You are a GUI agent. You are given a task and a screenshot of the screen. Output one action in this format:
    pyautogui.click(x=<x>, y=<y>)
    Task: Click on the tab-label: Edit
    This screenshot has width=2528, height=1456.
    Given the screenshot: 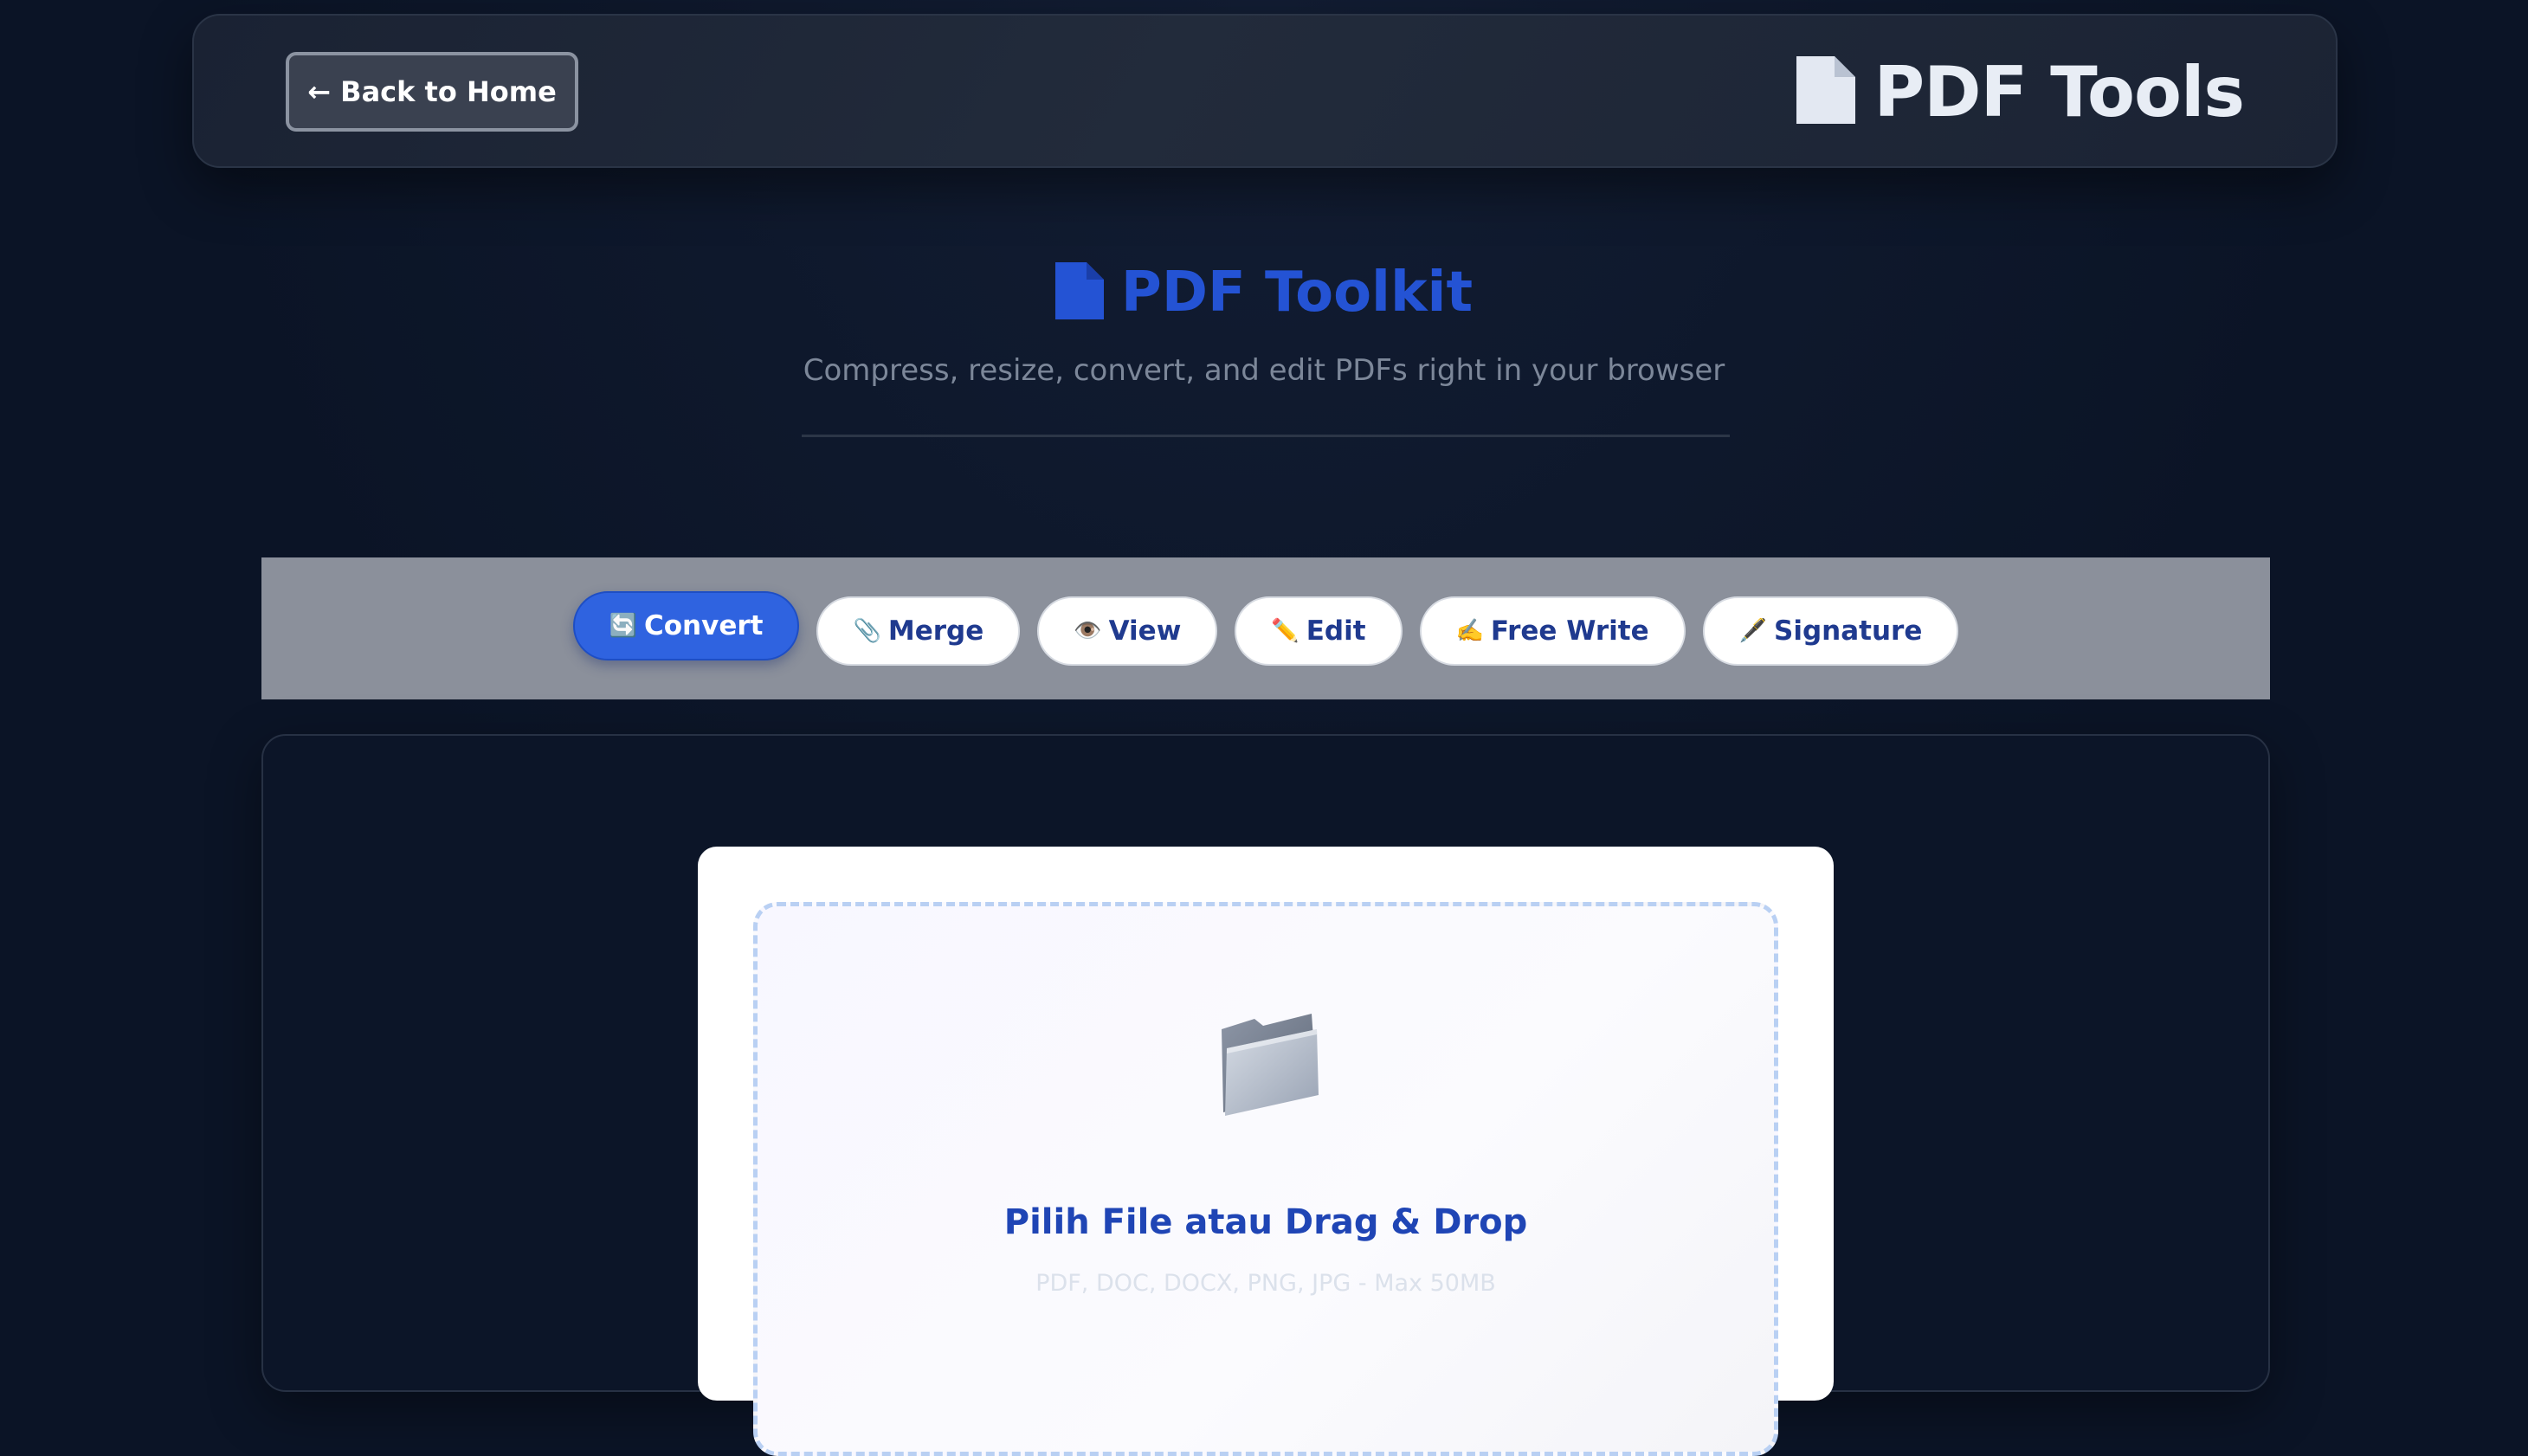 What is the action you would take?
    pyautogui.click(x=1336, y=631)
    